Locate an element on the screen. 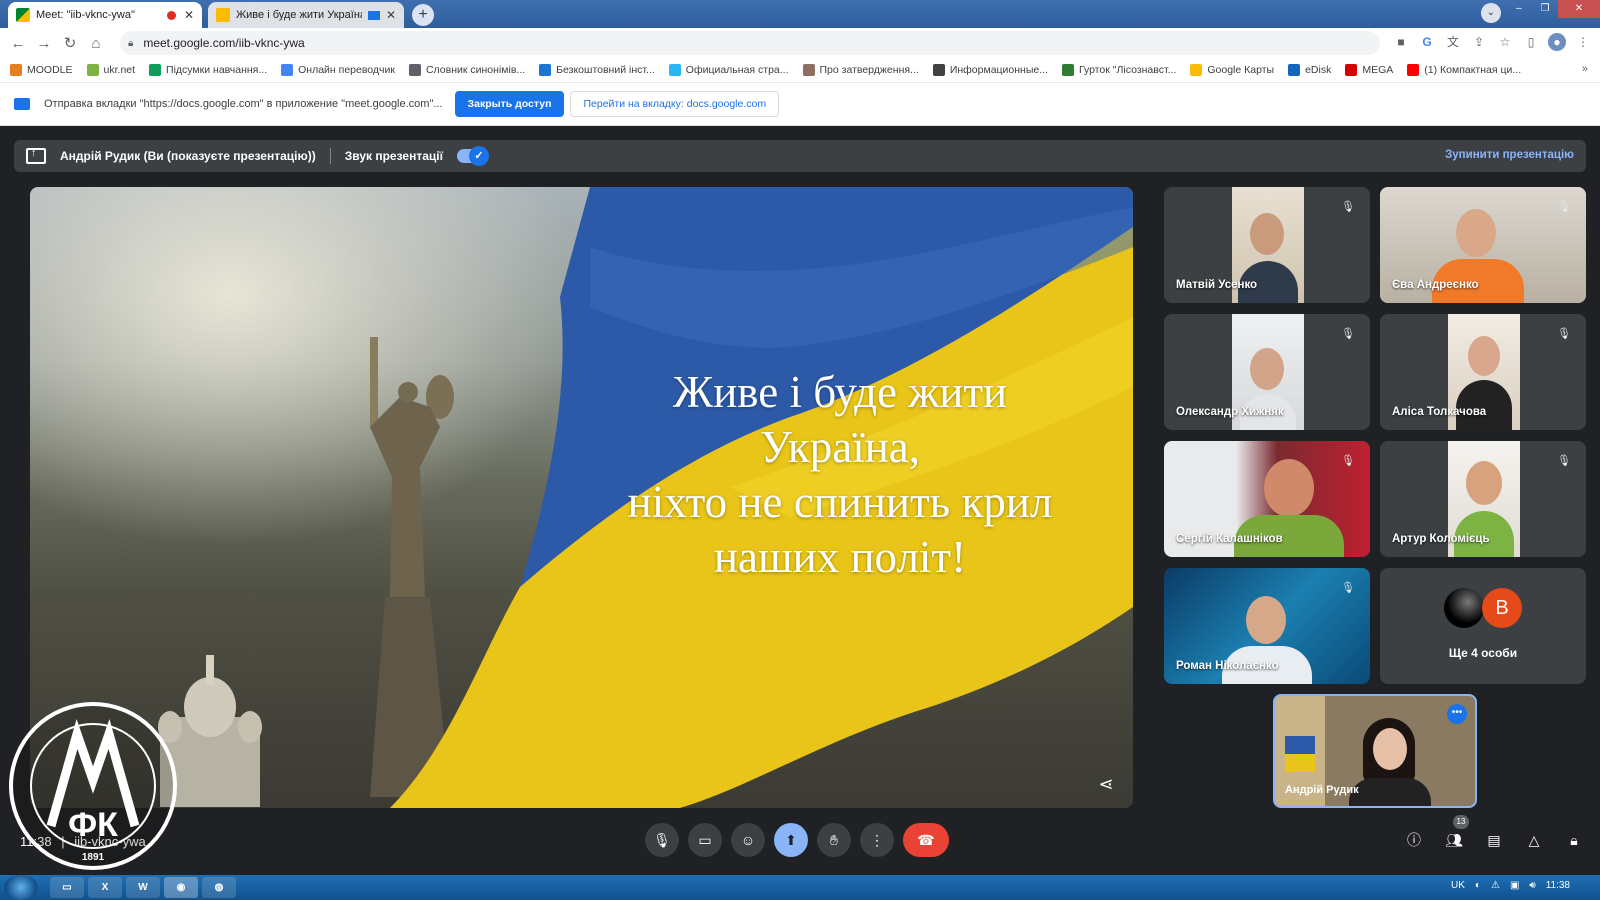  clock: 11:38 is located at coordinates (1558, 885).